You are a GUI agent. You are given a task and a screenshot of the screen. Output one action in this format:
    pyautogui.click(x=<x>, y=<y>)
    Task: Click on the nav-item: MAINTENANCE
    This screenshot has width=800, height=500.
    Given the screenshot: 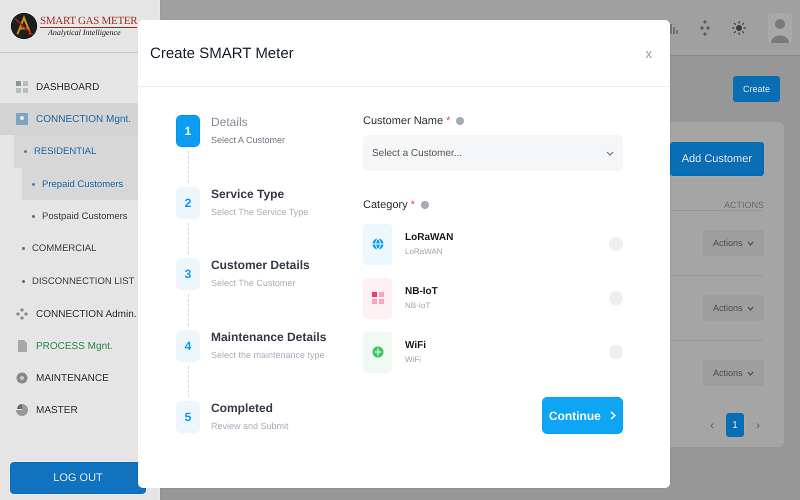 What is the action you would take?
    pyautogui.click(x=80, y=378)
    